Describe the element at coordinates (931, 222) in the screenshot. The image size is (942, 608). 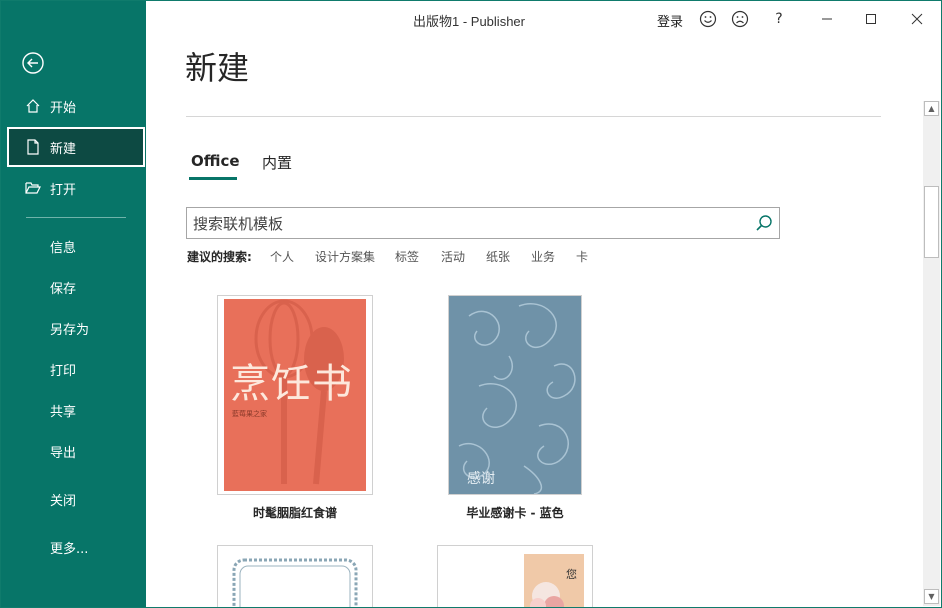
I see `scrollbar-thumb` at that location.